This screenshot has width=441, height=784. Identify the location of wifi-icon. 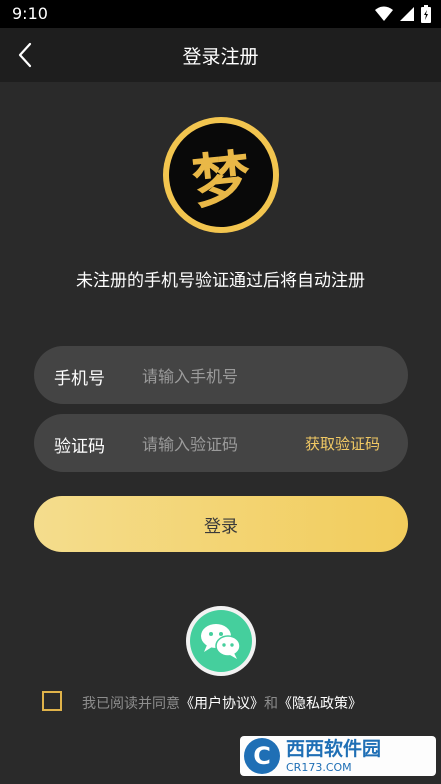
(384, 13).